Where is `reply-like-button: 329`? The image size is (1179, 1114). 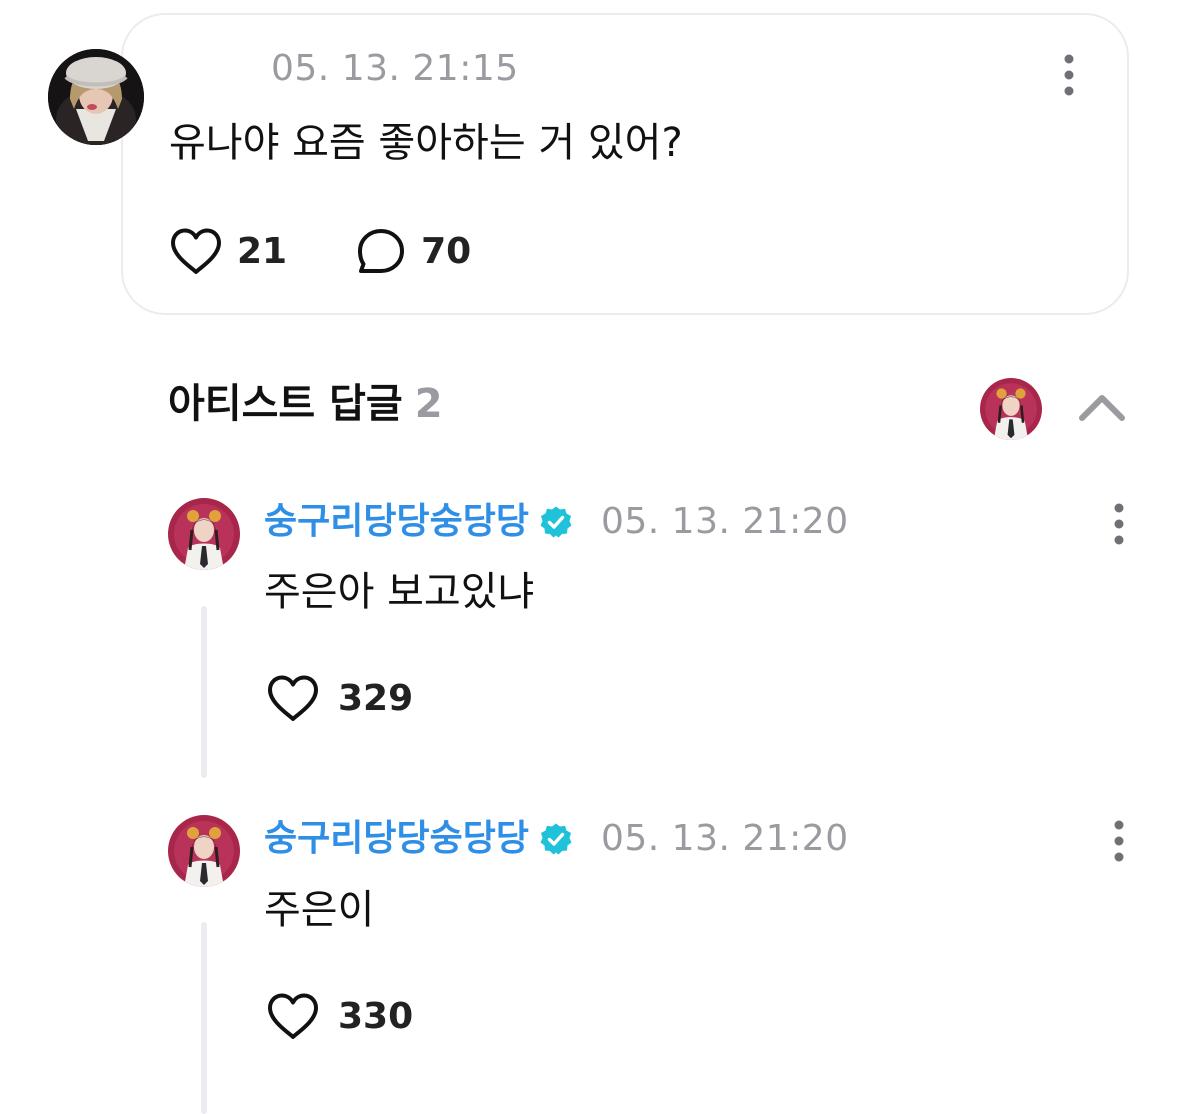
reply-like-button: 329 is located at coordinates (339, 699).